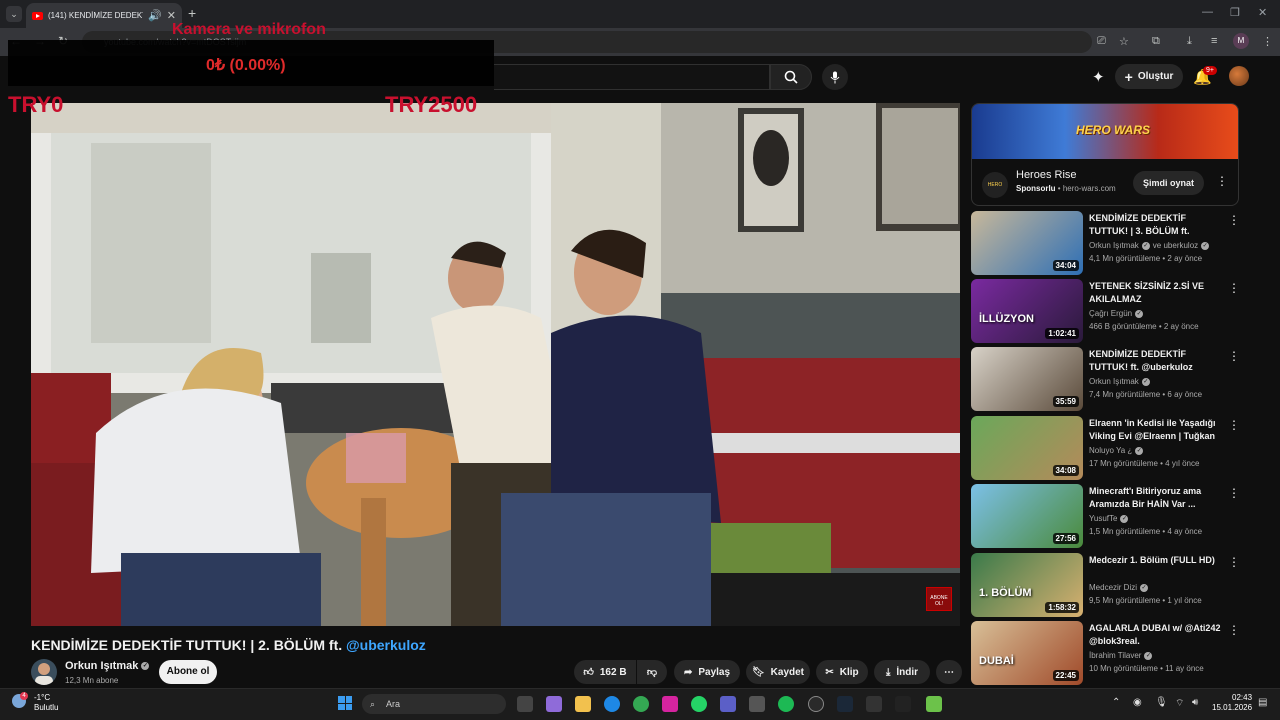 This screenshot has height=720, width=1280. What do you see at coordinates (1156, 560) in the screenshot?
I see `recommended-video-title: Medcezir 1. Bölüm (FULL HD)` at bounding box center [1156, 560].